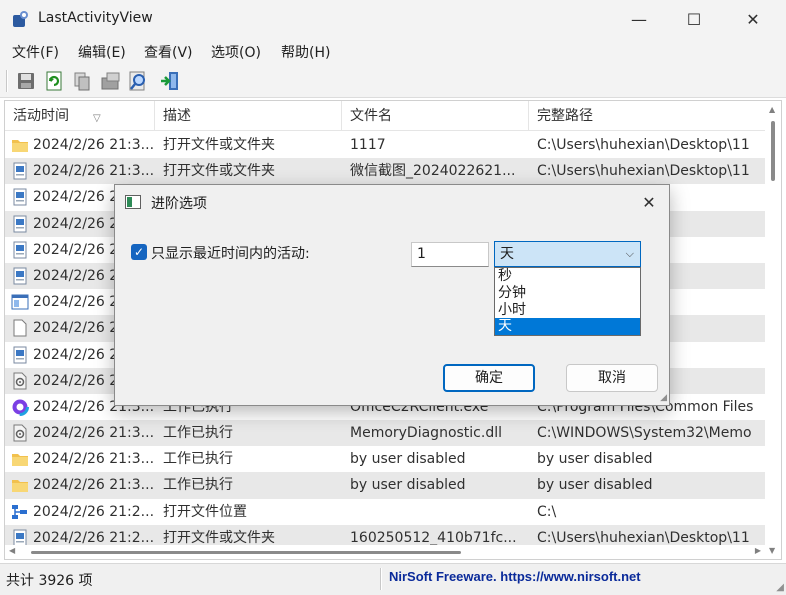 The image size is (786, 595). I want to click on exit-icon, so click(170, 81).